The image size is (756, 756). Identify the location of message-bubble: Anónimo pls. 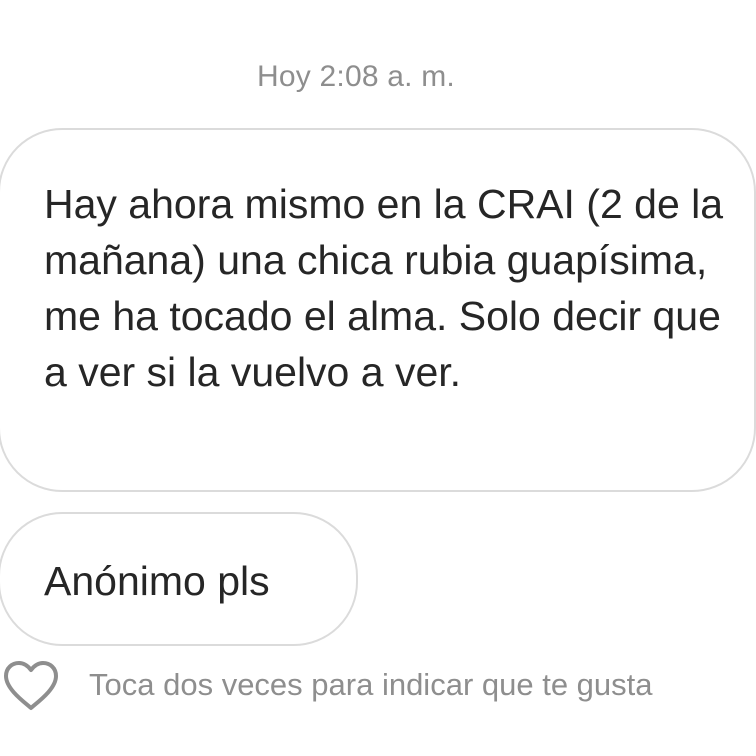
(179, 579).